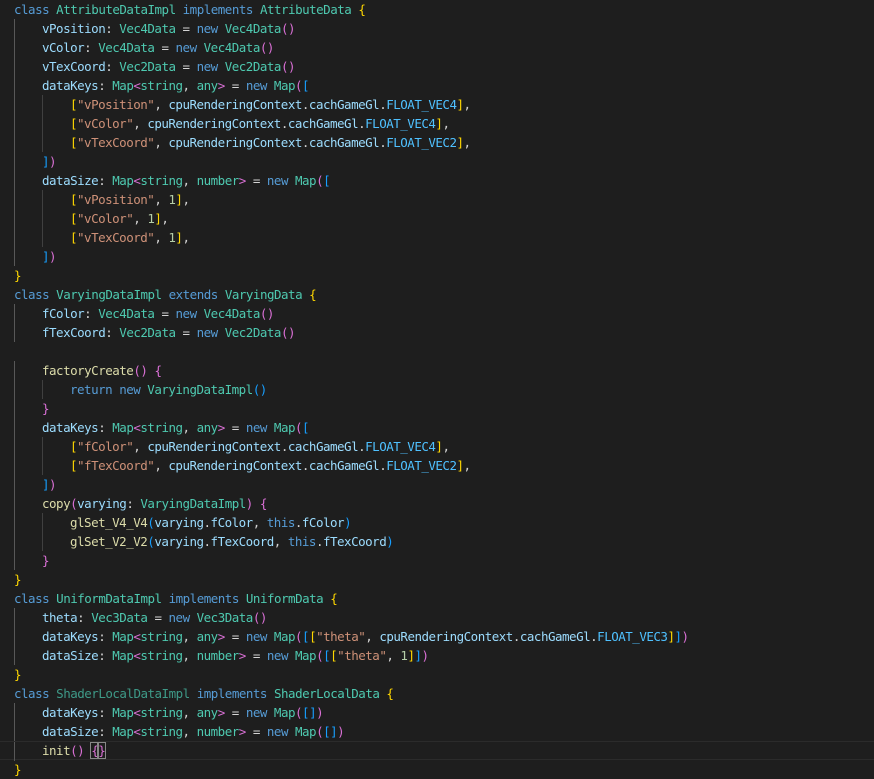 Image resolution: width=874 pixels, height=779 pixels. What do you see at coordinates (263, 313) in the screenshot?
I see `bracket: (` at bounding box center [263, 313].